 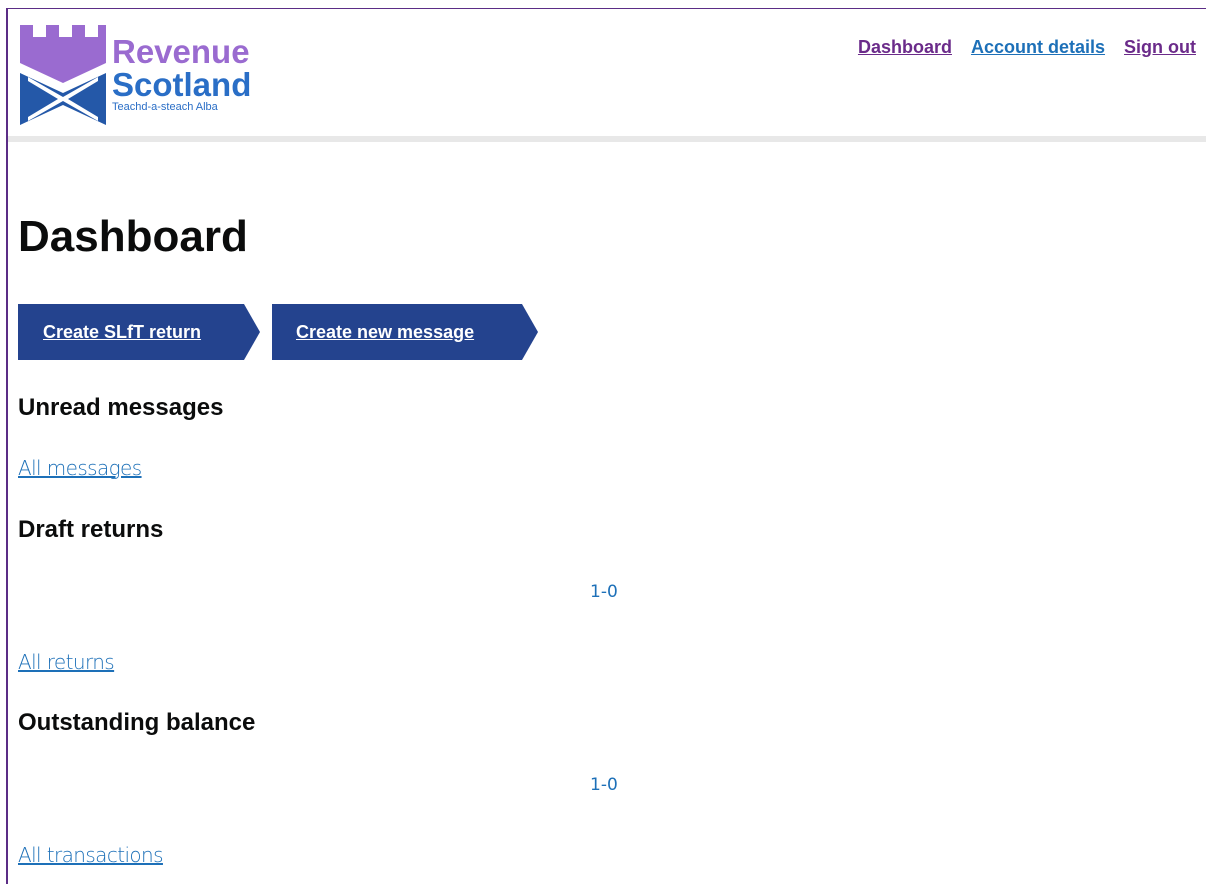 What do you see at coordinates (181, 51) in the screenshot?
I see `logo-word-revenue: Revenue` at bounding box center [181, 51].